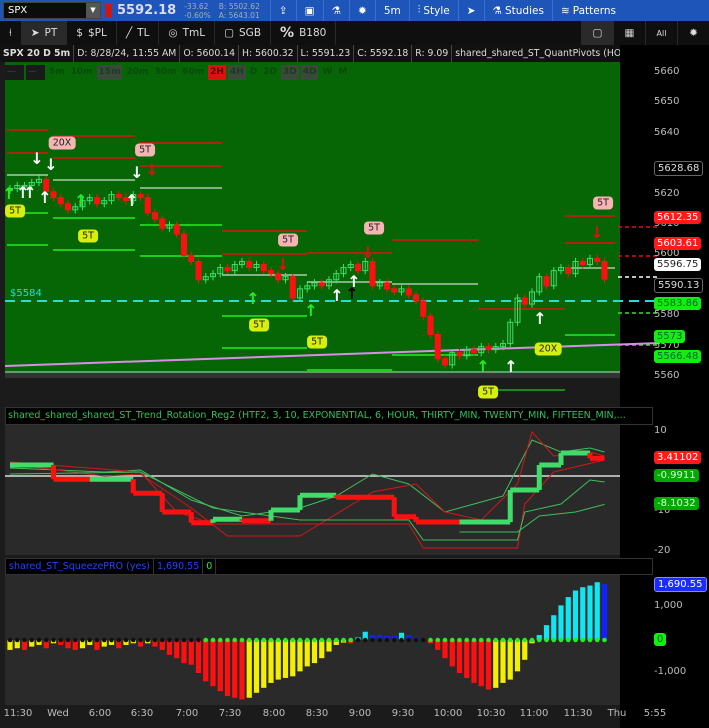 Image resolution: width=709 pixels, height=728 pixels. Describe the element at coordinates (332, 354) in the screenshot. I see `trendline` at that location.